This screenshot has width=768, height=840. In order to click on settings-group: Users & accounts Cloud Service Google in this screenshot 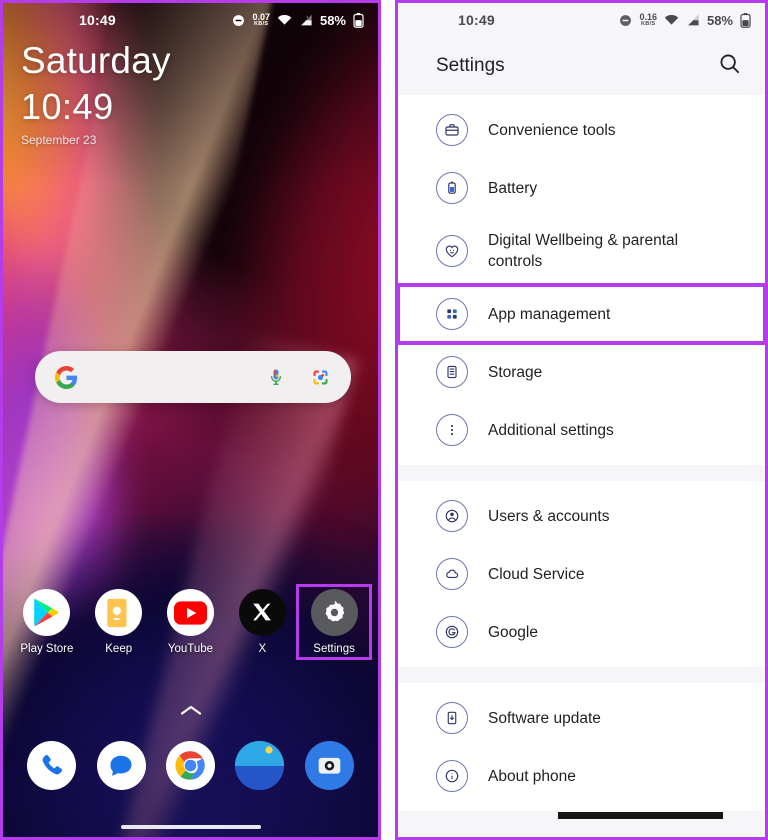, I will do `click(581, 574)`.